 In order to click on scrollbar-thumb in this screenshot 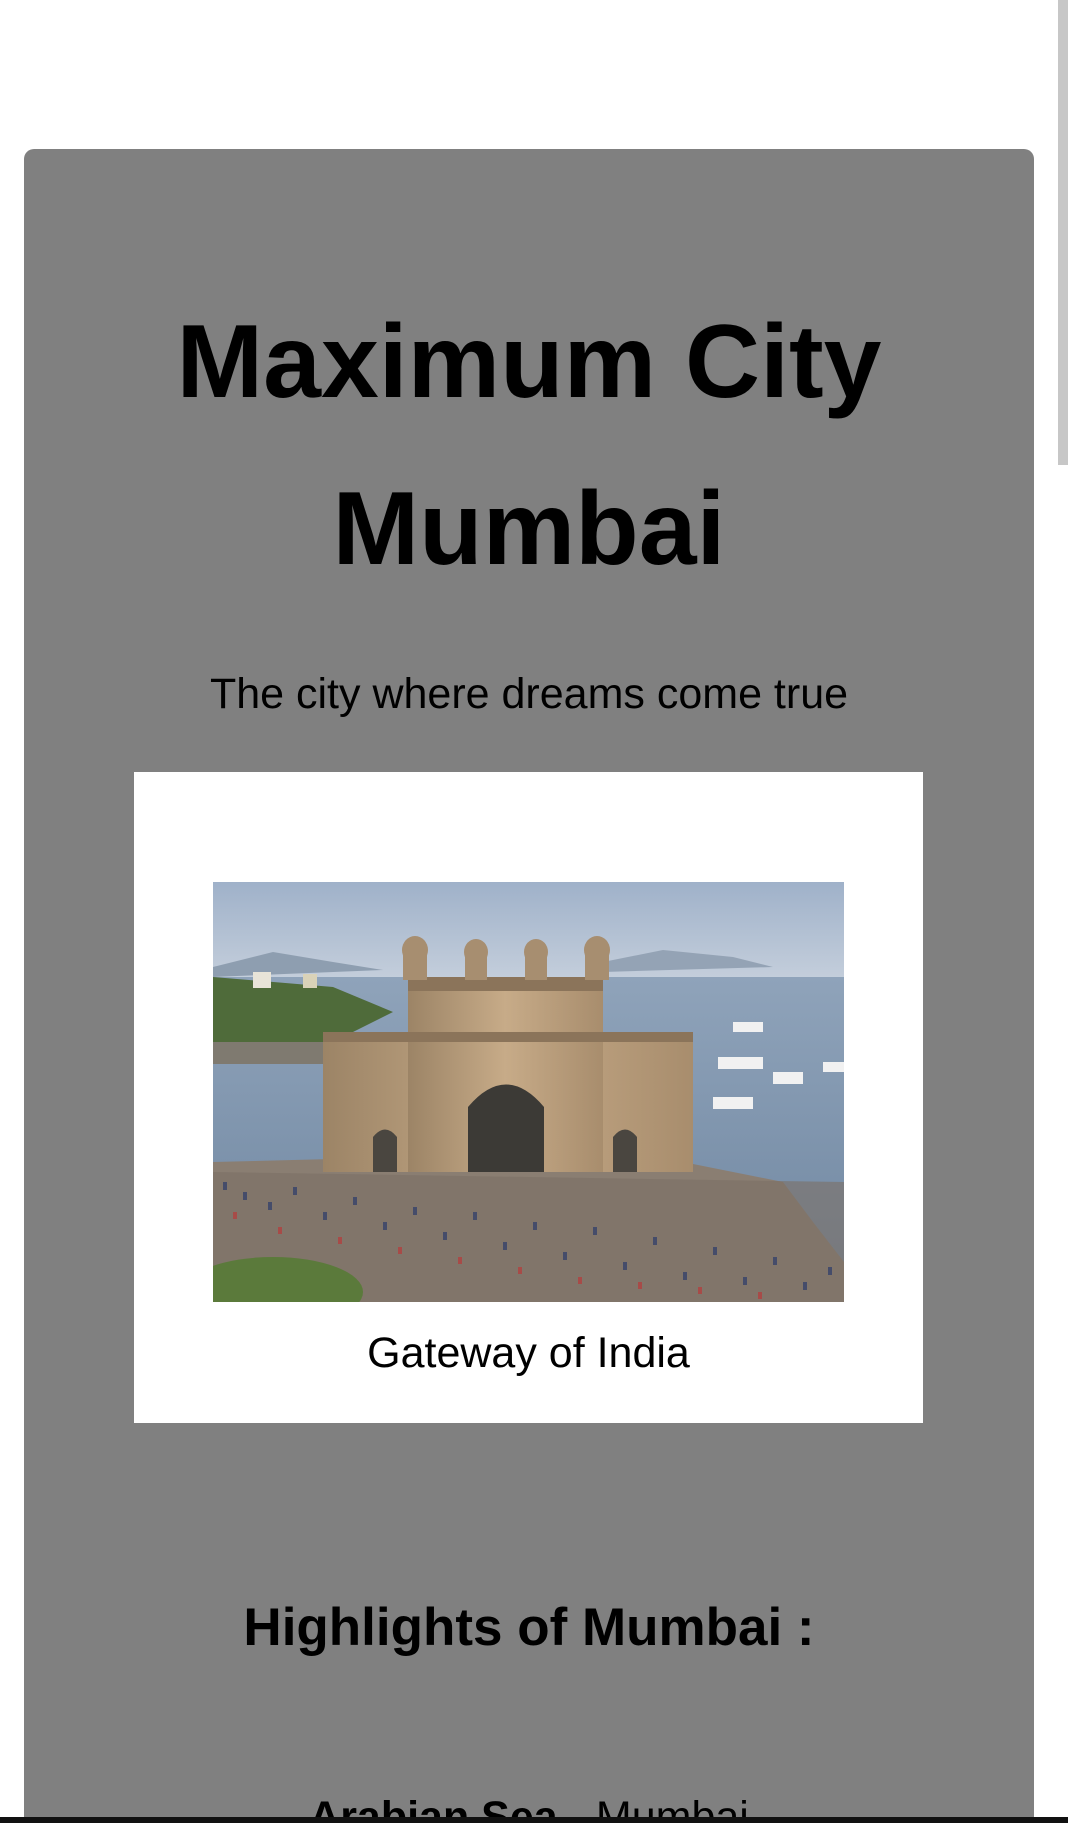, I will do `click(1063, 232)`.